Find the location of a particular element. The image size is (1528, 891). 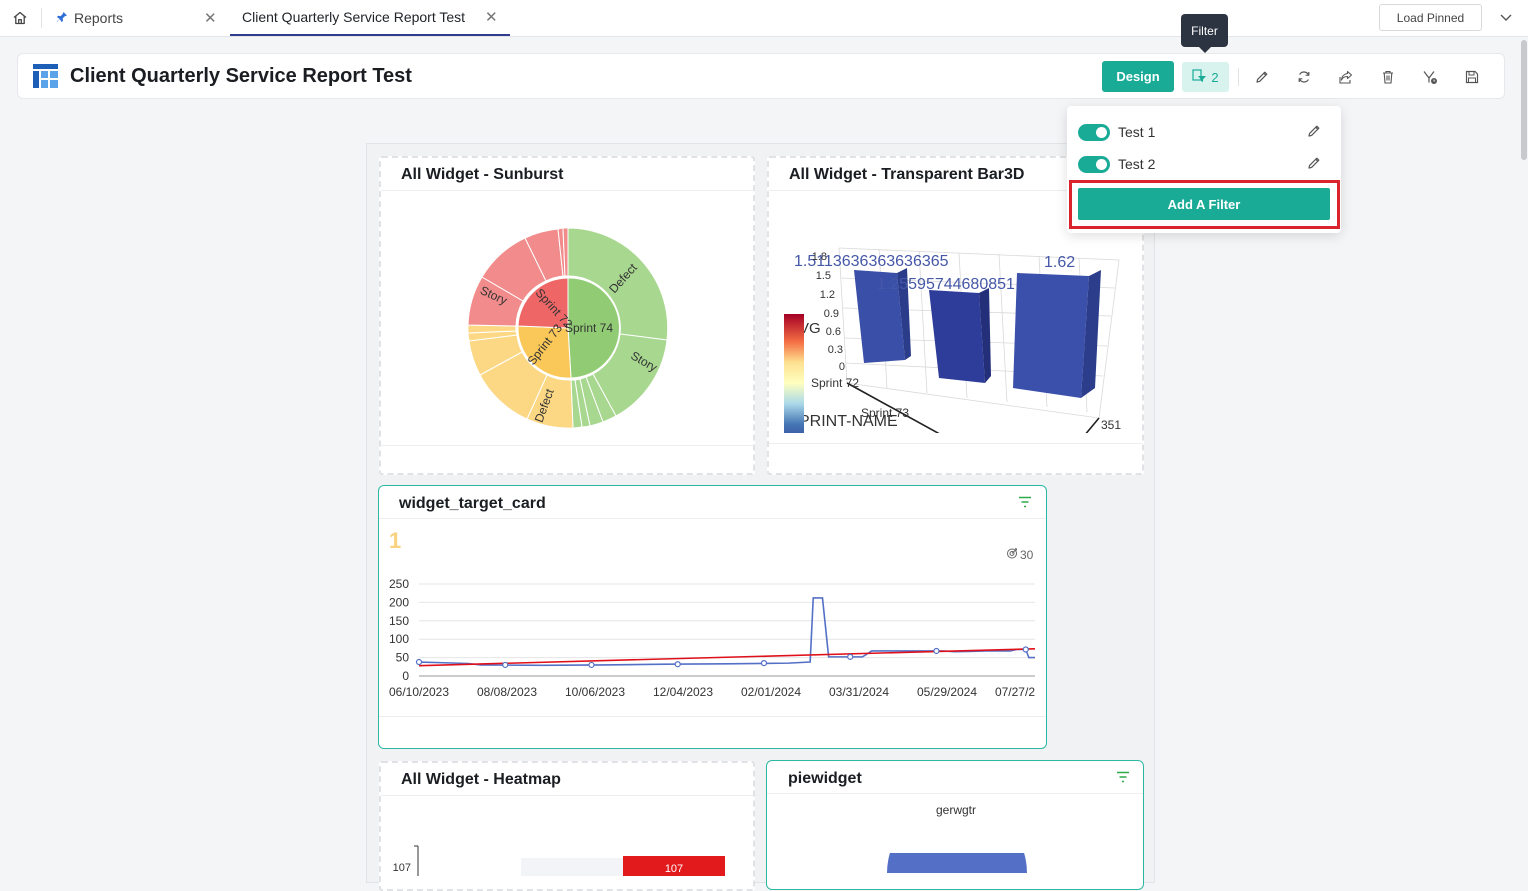

x-tick-label: 10/06/2023 is located at coordinates (595, 692).